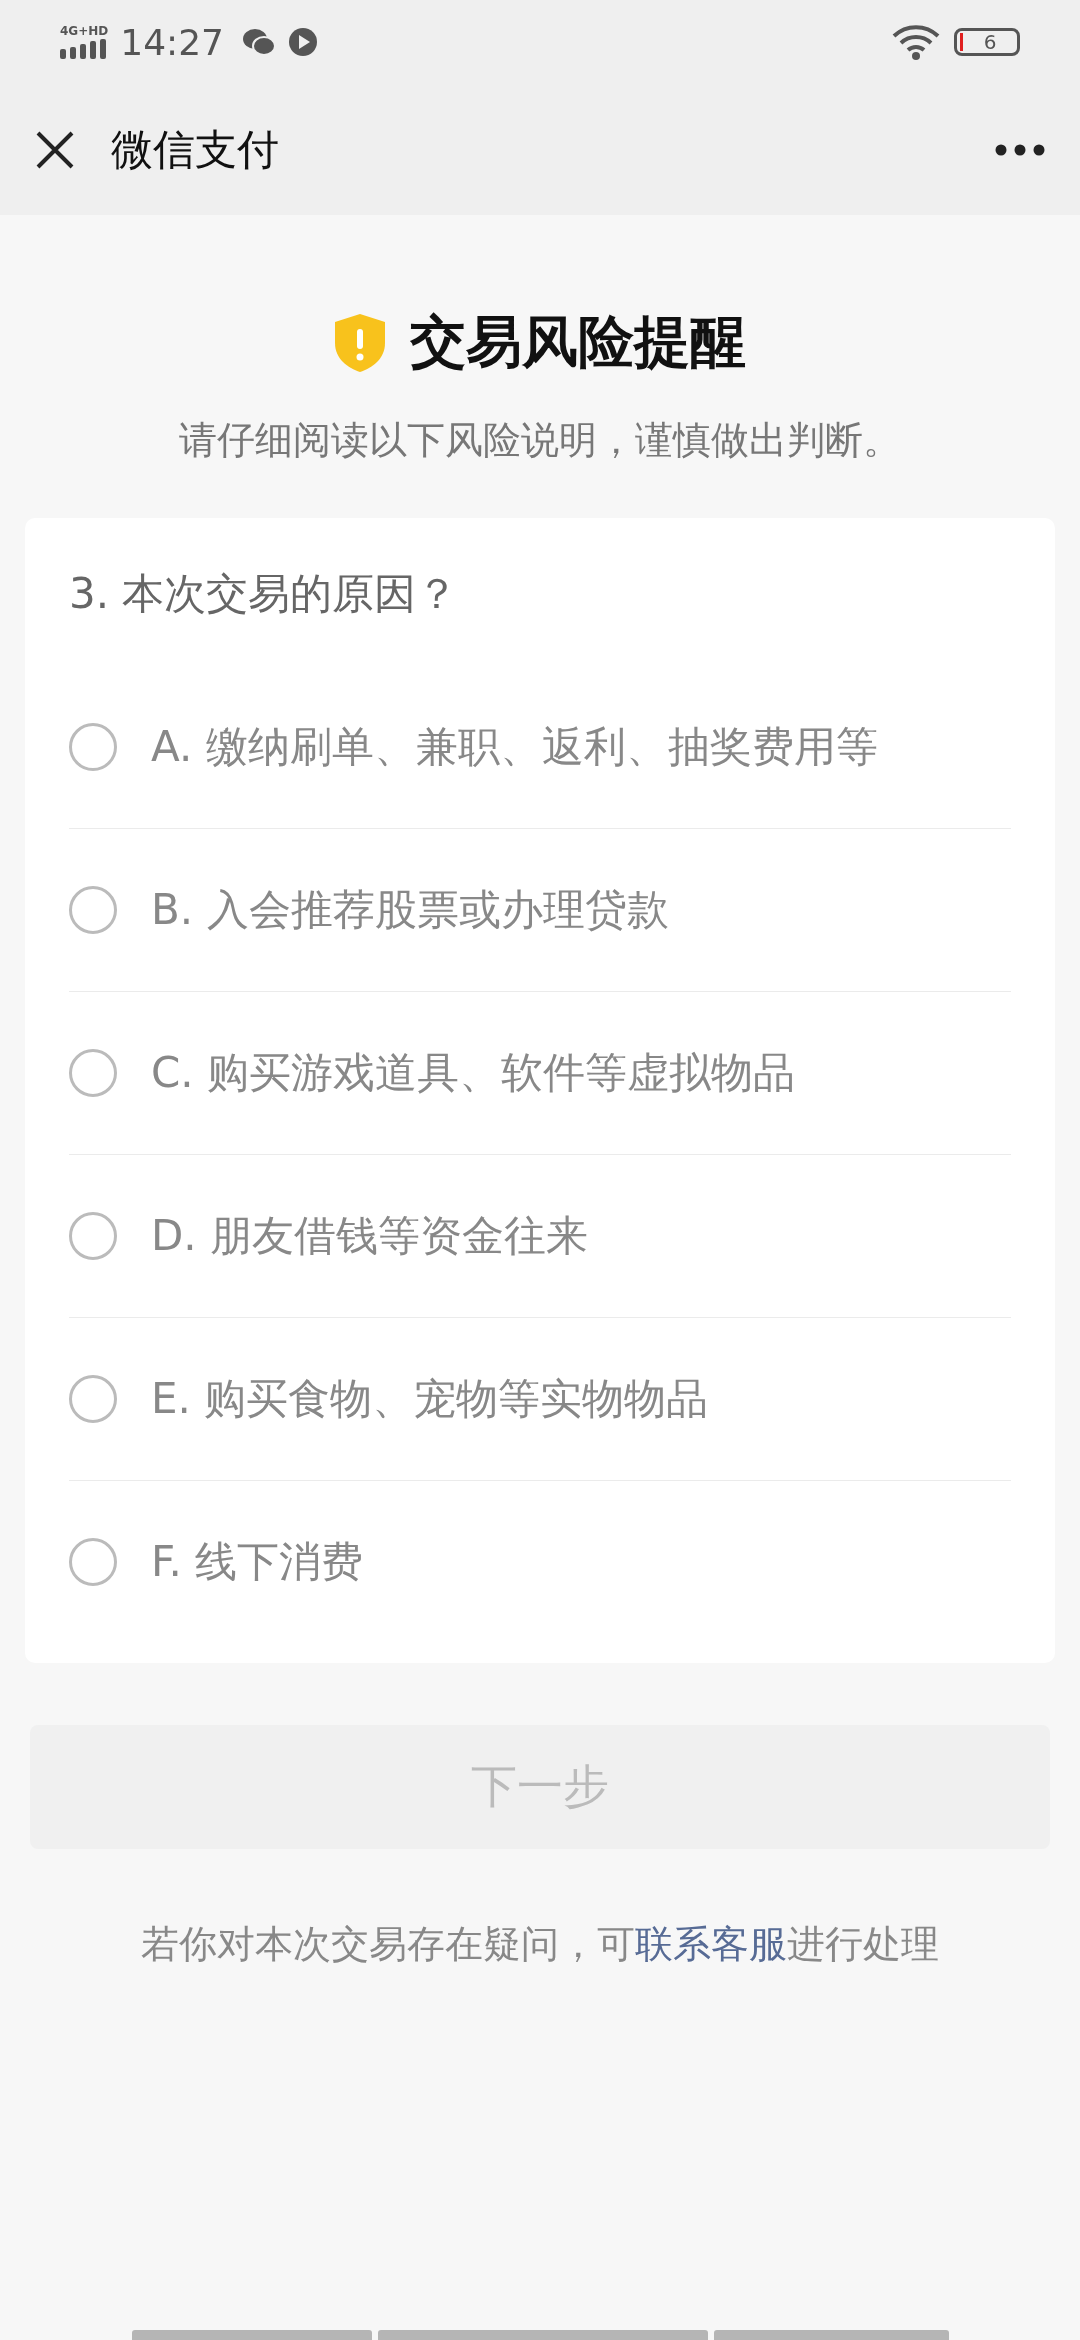 Image resolution: width=1080 pixels, height=2340 pixels. Describe the element at coordinates (1020, 149) in the screenshot. I see `more-icon` at that location.